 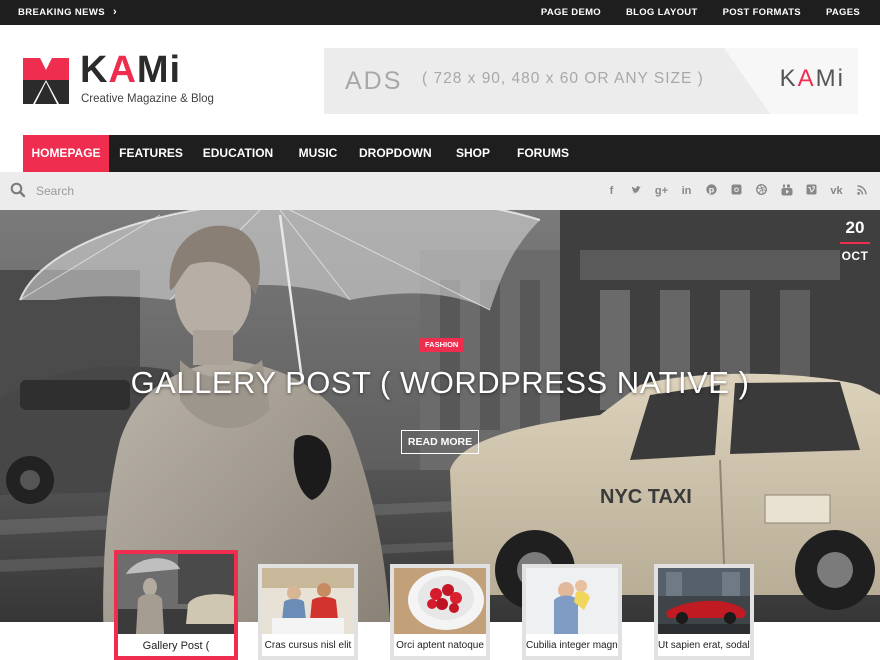 I want to click on breaking-news-label: BREAKING NEWS, so click(x=62, y=12).